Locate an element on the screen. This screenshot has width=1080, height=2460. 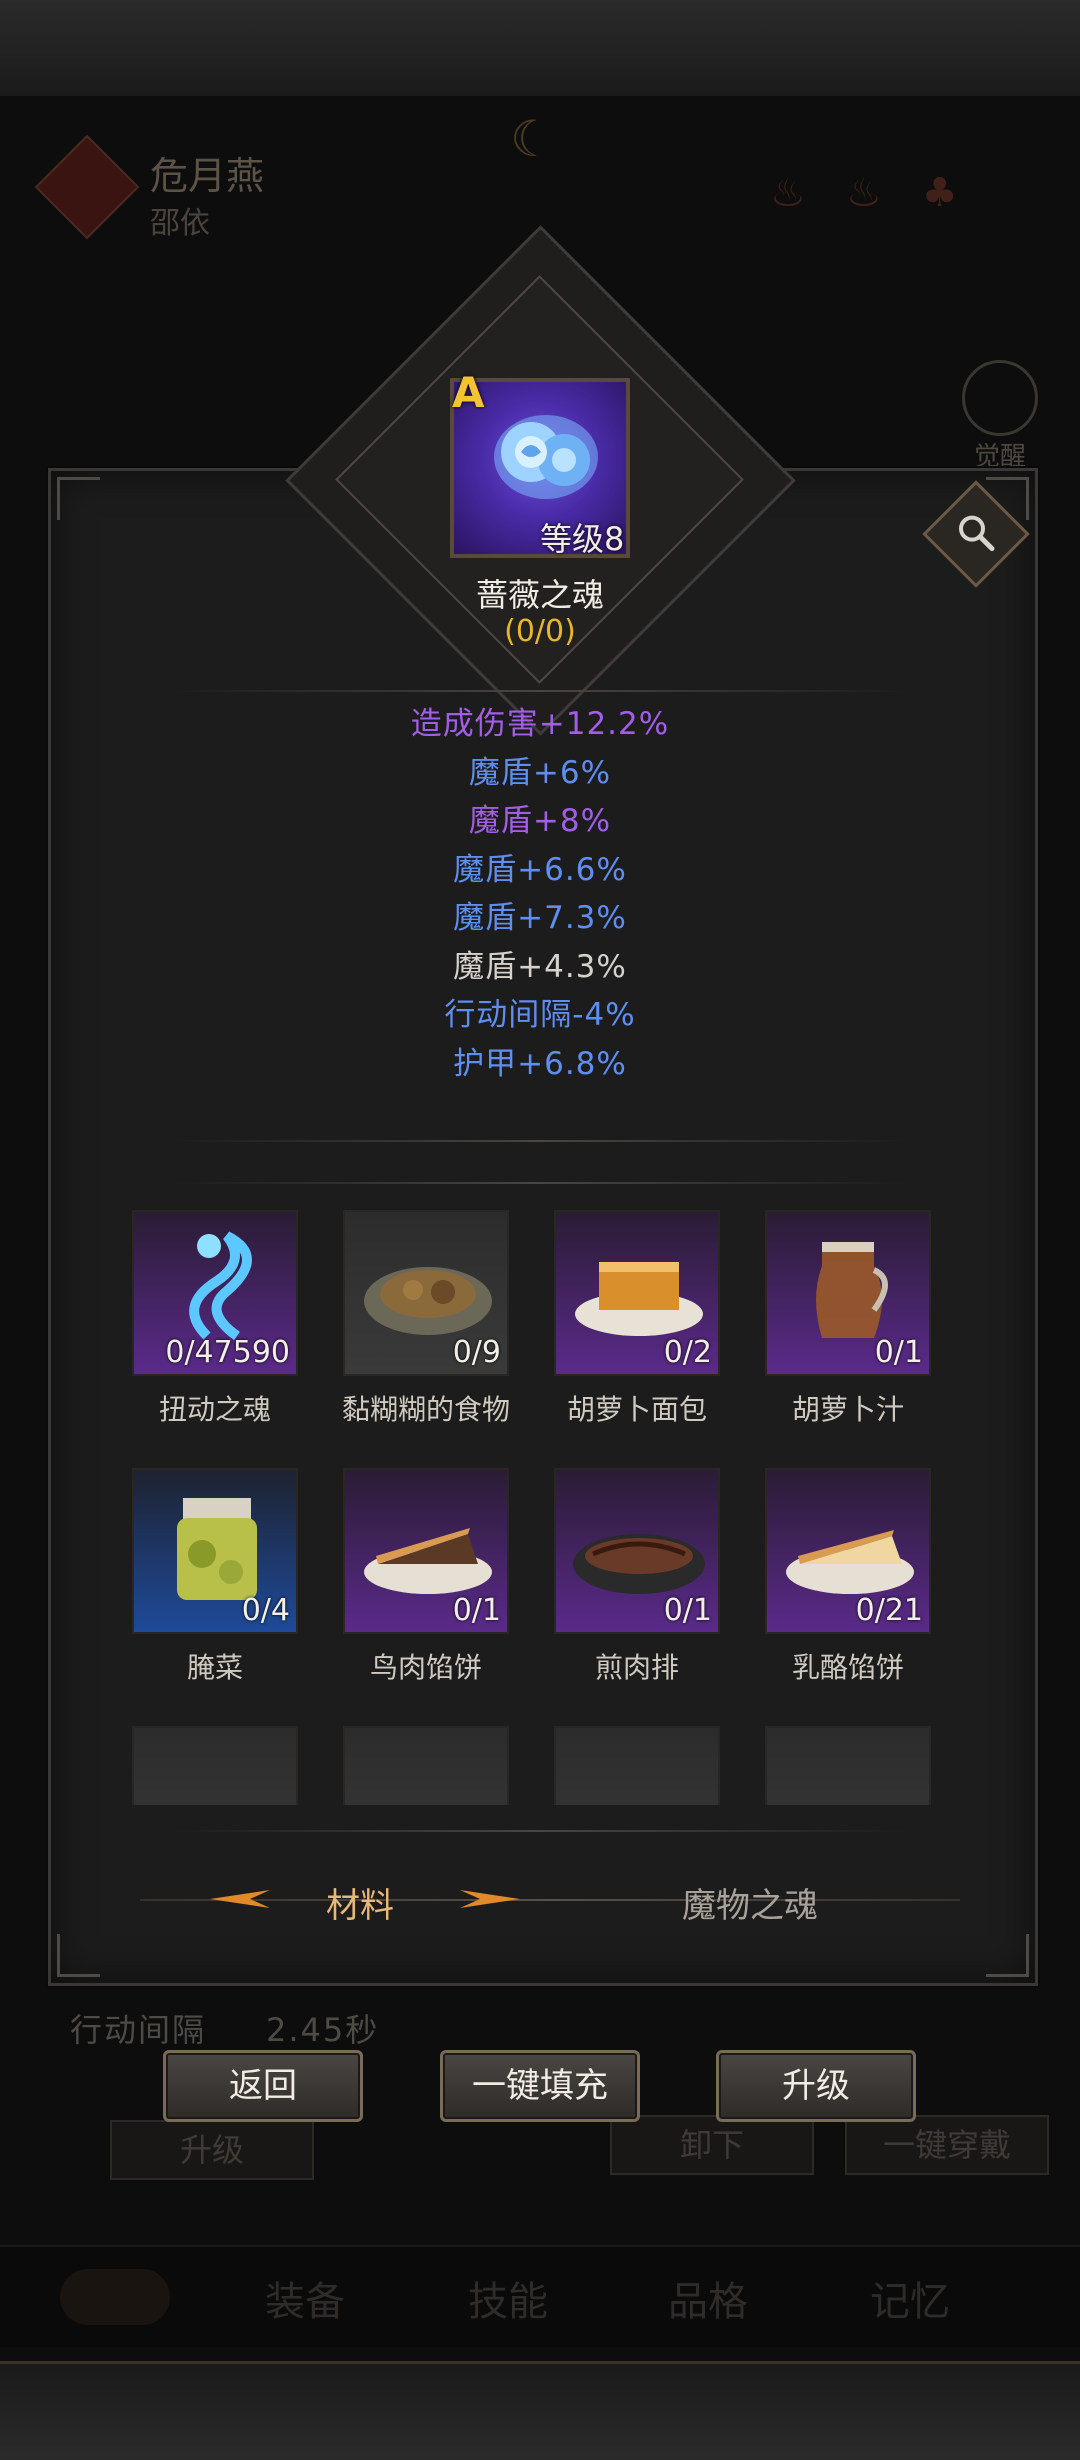
character-subname: 邵依 is located at coordinates (180, 223).